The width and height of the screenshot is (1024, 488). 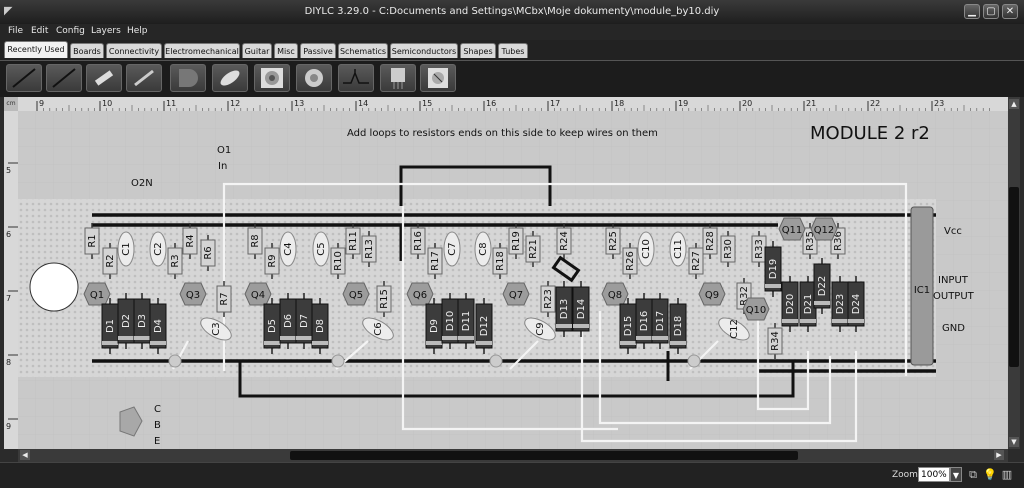 I want to click on diode-d22: D22, so click(x=822, y=286).